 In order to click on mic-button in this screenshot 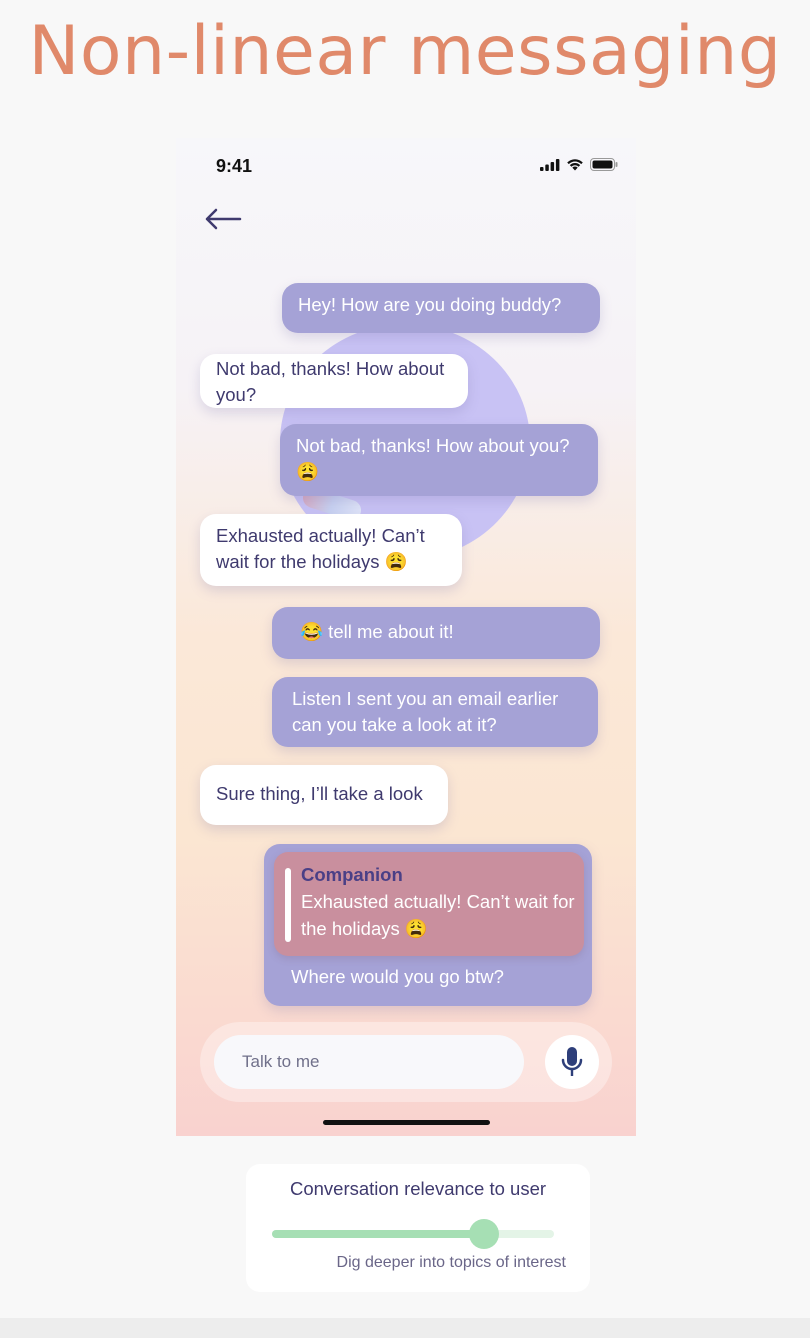, I will do `click(572, 1062)`.